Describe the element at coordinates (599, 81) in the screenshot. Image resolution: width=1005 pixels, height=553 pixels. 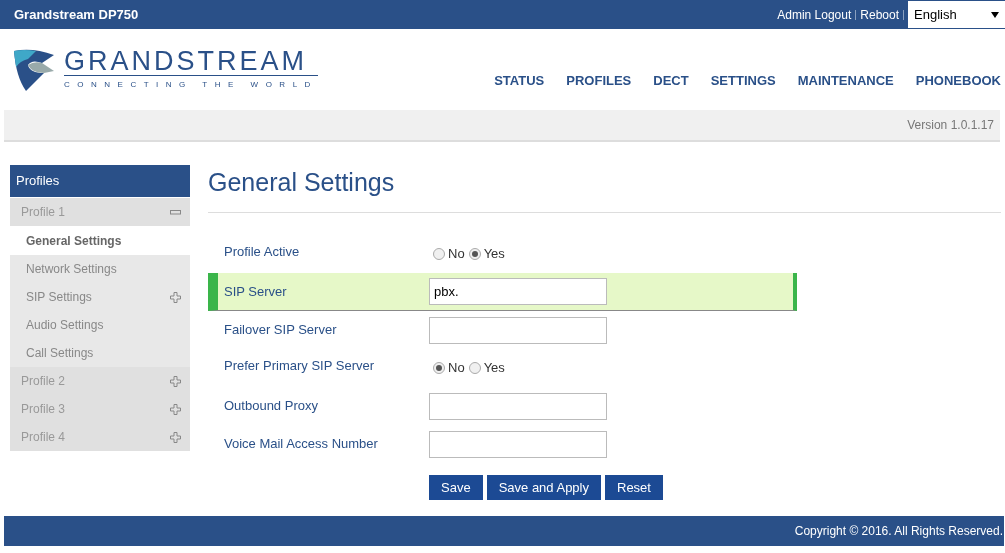
I see `nav-link: PROFILES` at that location.